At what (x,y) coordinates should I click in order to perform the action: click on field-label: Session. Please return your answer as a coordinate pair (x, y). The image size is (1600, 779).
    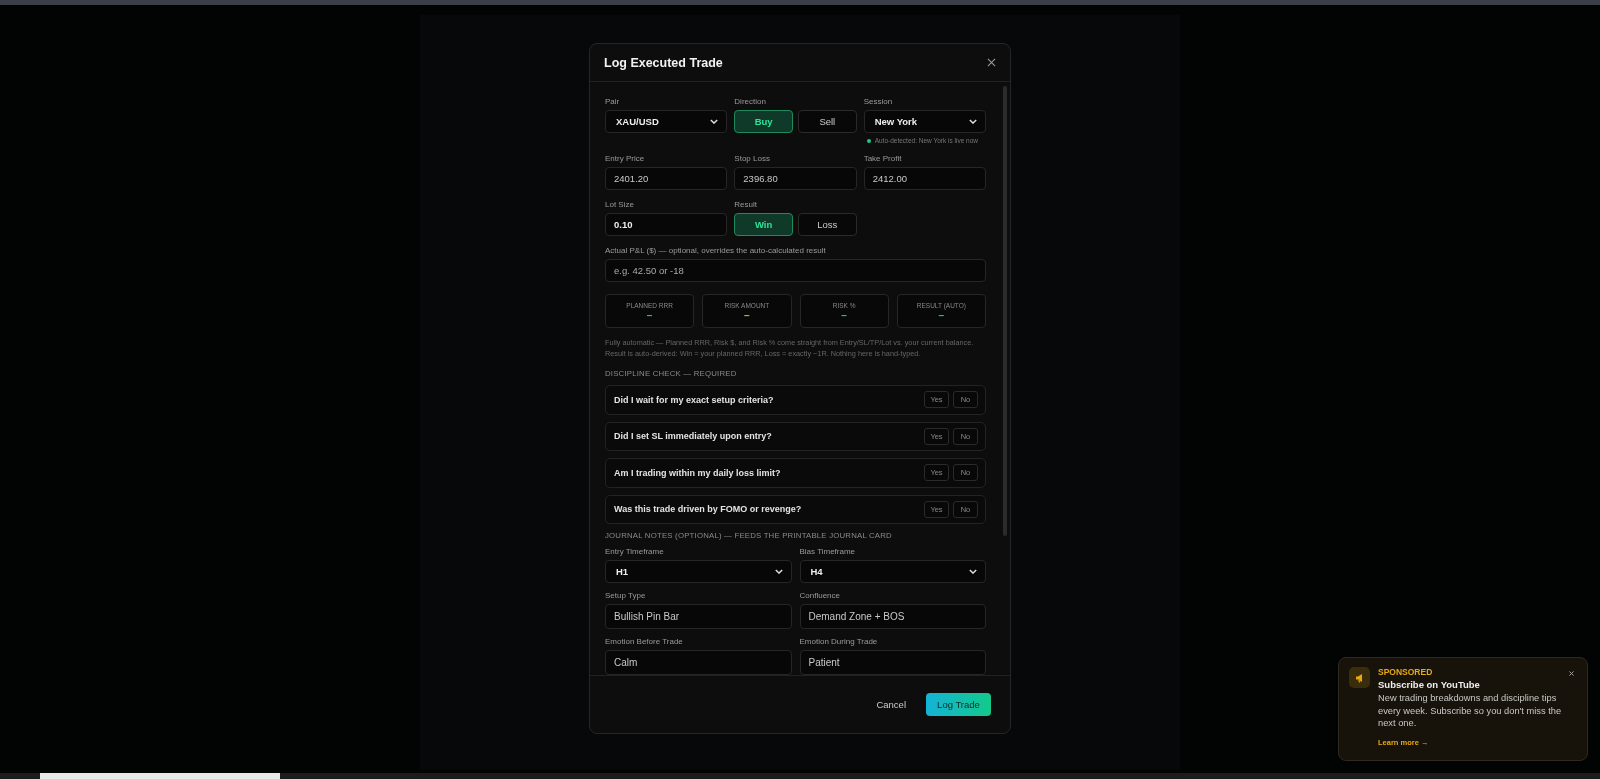
    Looking at the image, I should click on (878, 101).